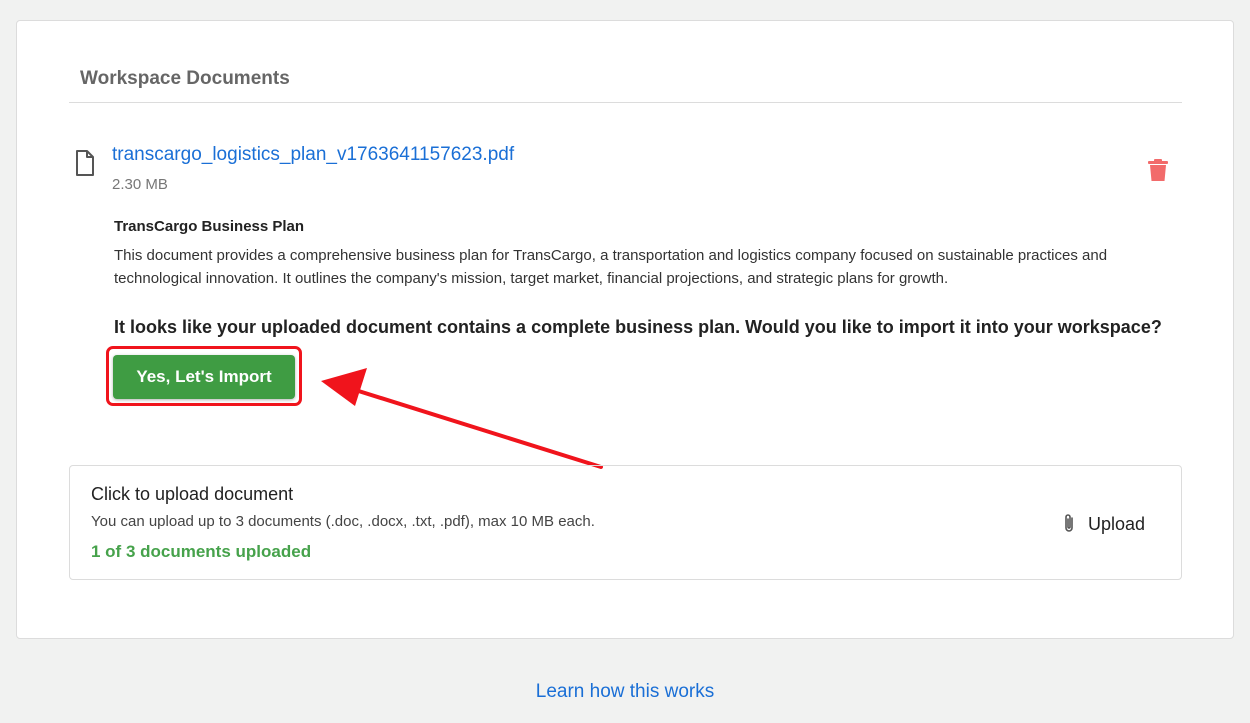 This screenshot has height=723, width=1250. Describe the element at coordinates (1069, 523) in the screenshot. I see `paperclip-icon` at that location.